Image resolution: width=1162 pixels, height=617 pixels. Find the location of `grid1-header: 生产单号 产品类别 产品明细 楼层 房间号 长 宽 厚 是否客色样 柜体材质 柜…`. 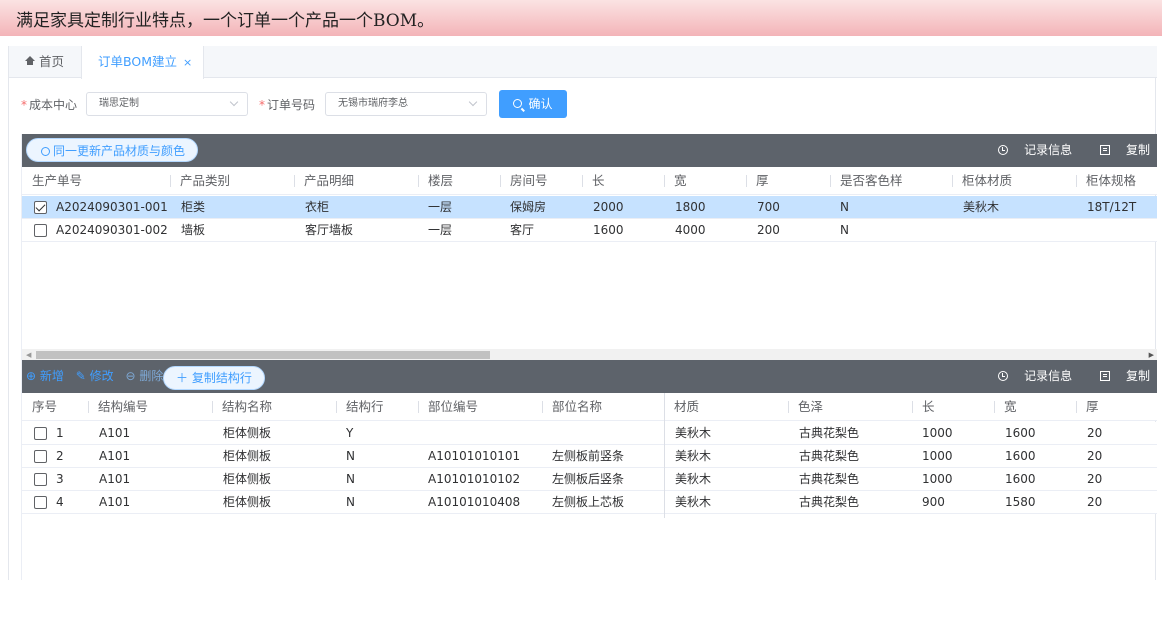

grid1-header: 生产单号 产品类别 产品明细 楼层 房间号 长 宽 厚 是否客色样 柜体材质 柜… is located at coordinates (589, 181).